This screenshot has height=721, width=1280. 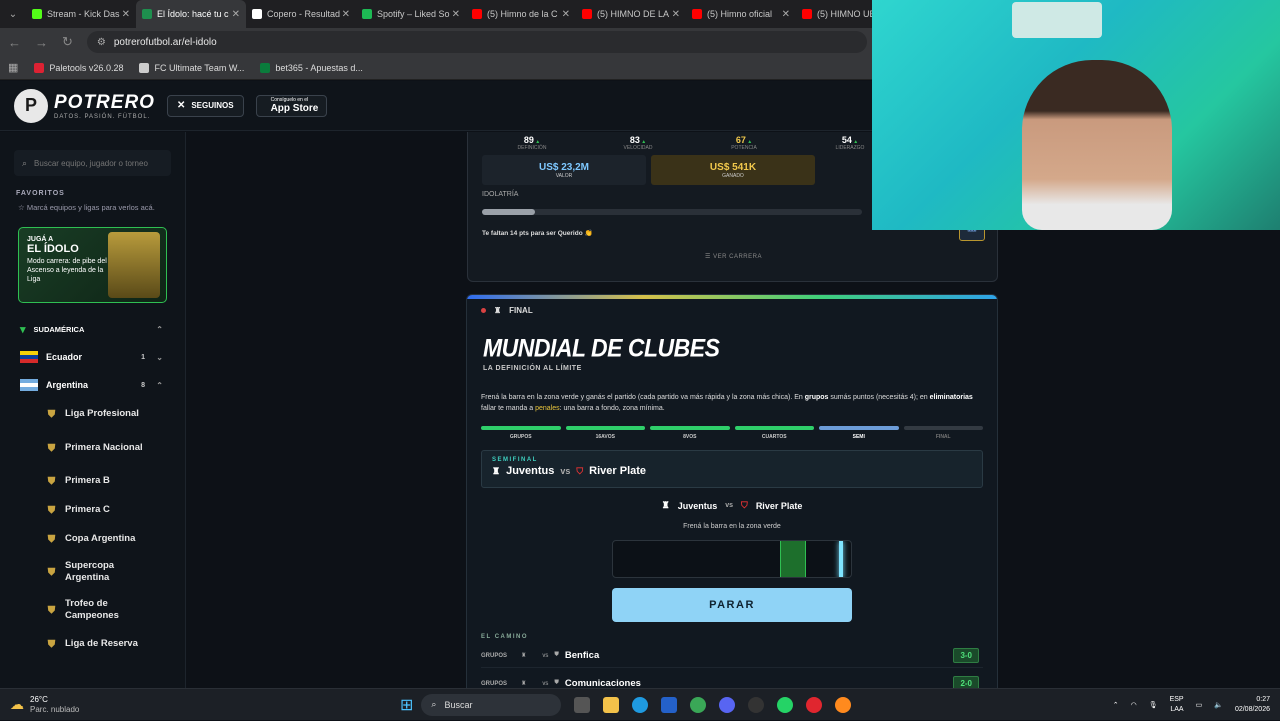 I want to click on ver-carrera-link: ☰ VER CARRERA, so click(x=733, y=256).